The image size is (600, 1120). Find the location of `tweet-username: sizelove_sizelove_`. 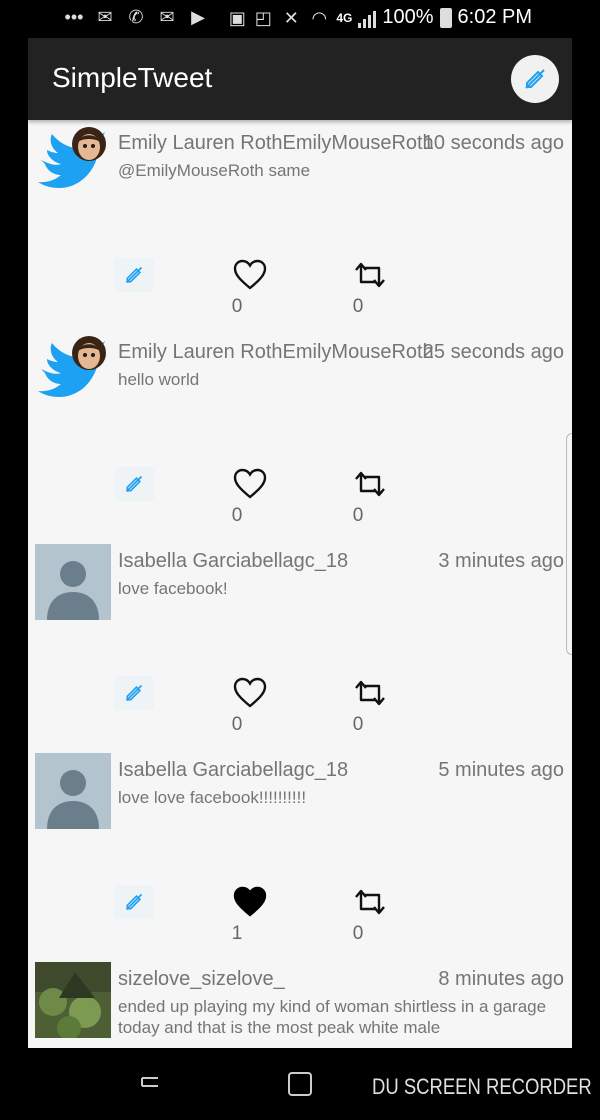

tweet-username: sizelove_sizelove_ is located at coordinates (201, 979).